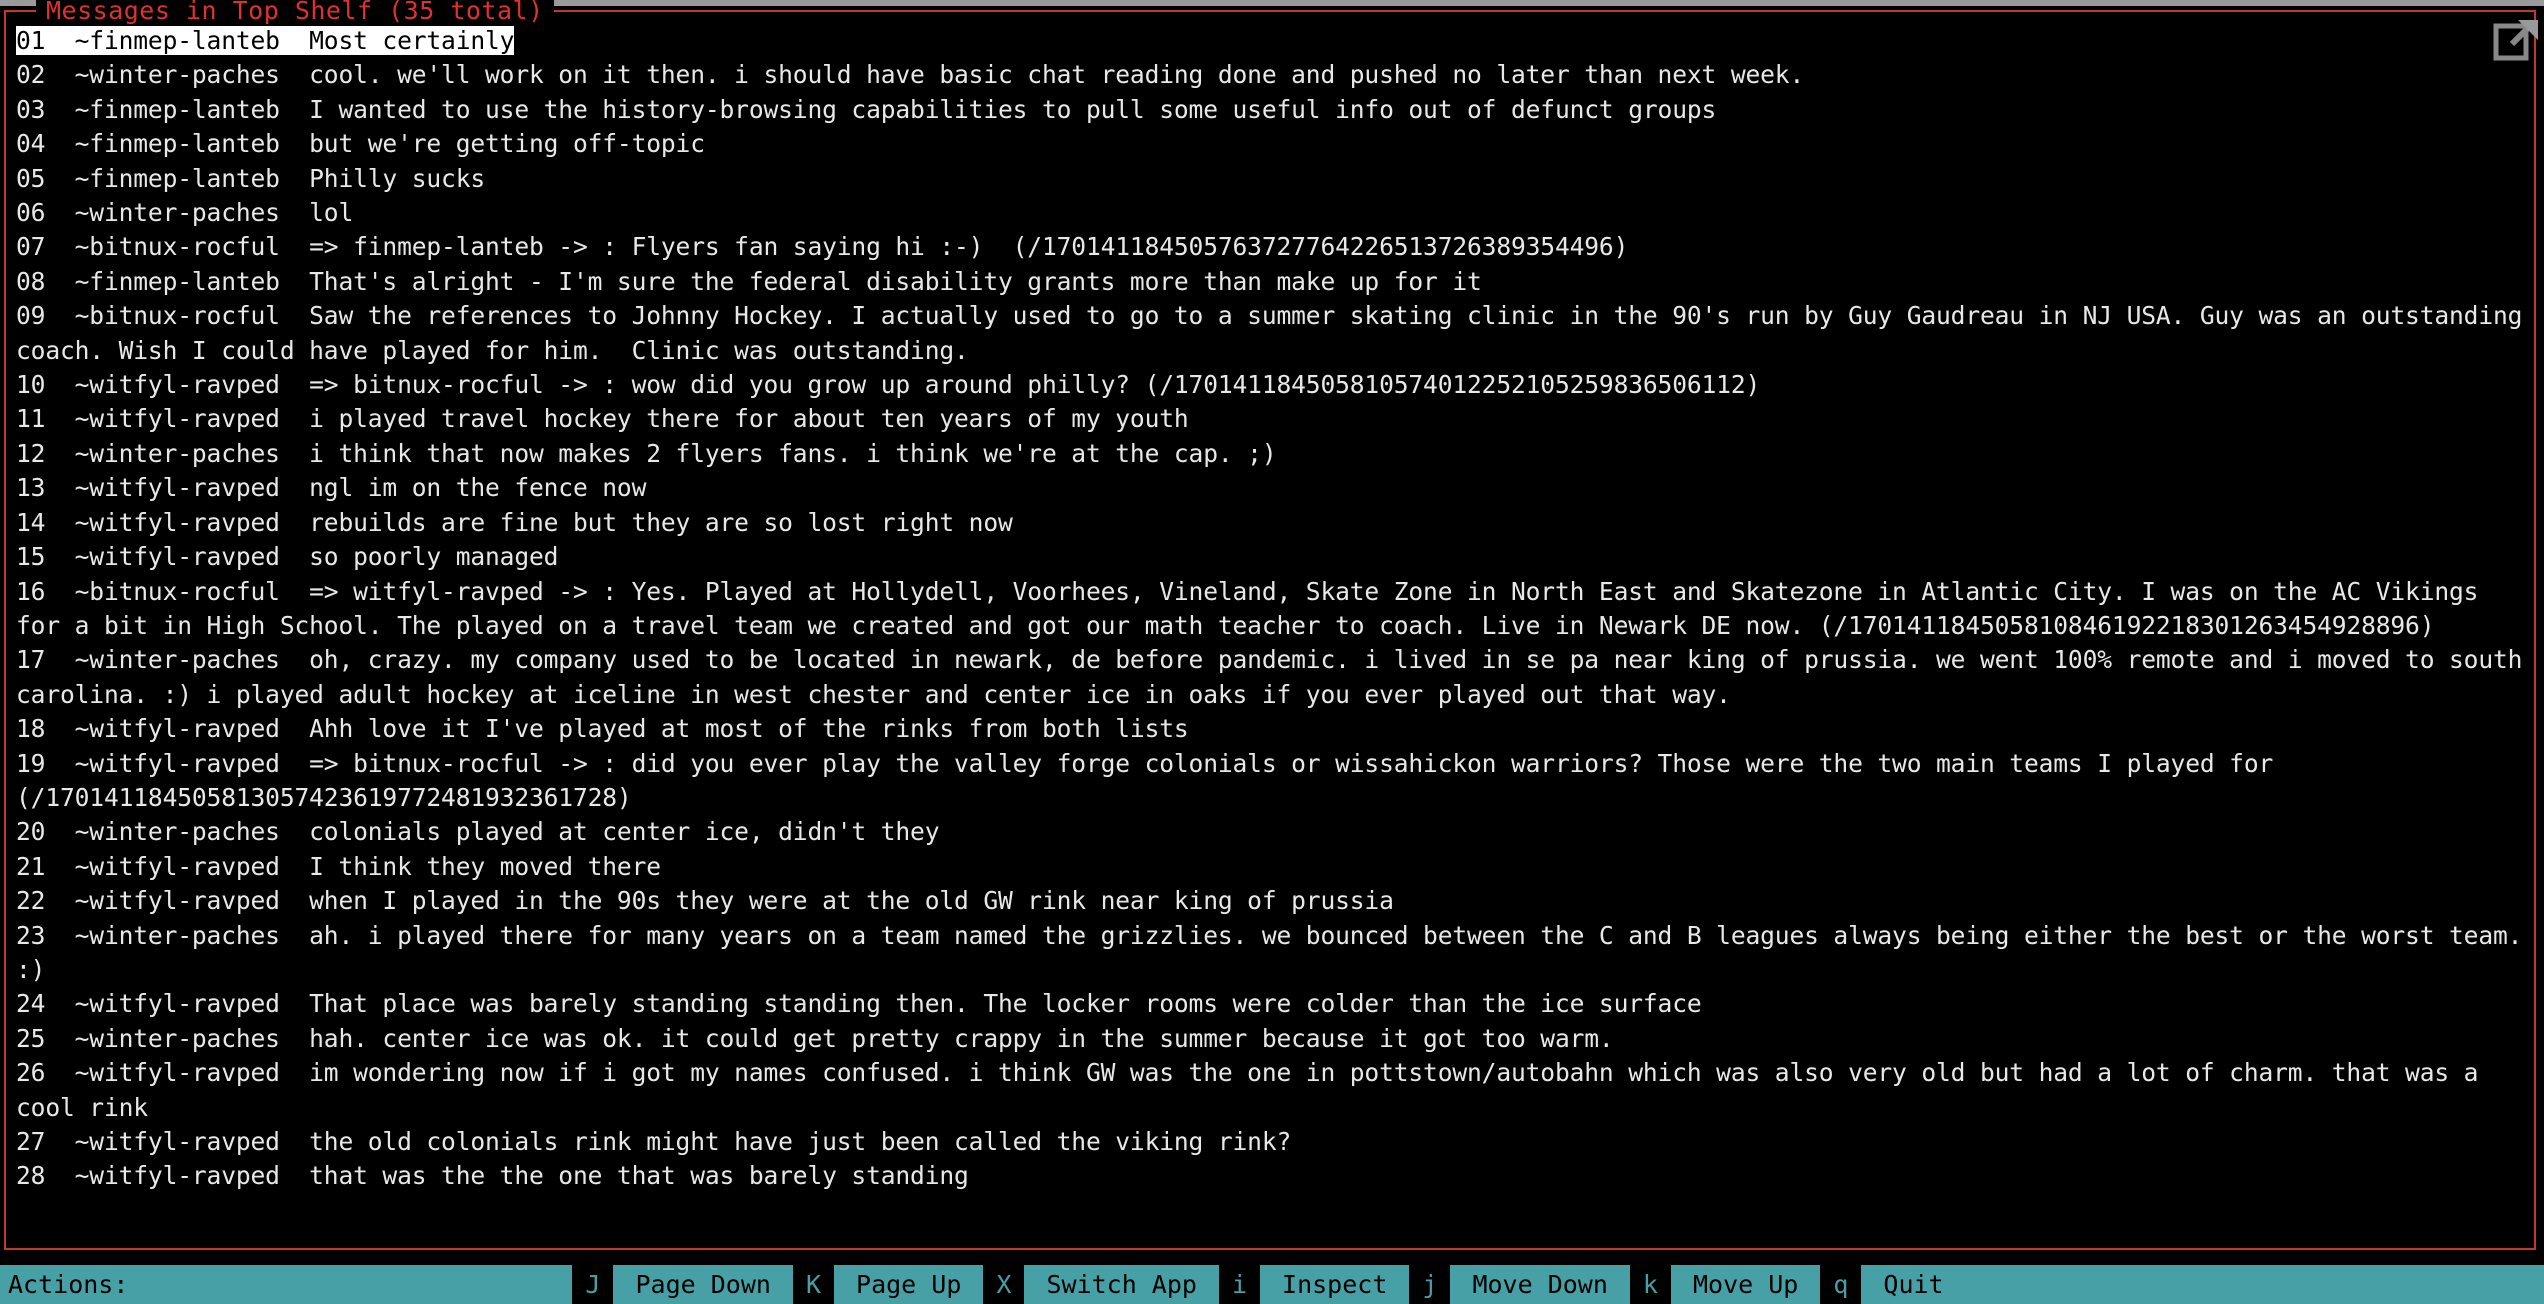 The image size is (2544, 1304). What do you see at coordinates (265, 40) in the screenshot?
I see `message-row-content: 01 ~finmep-lanteb Most certainly` at bounding box center [265, 40].